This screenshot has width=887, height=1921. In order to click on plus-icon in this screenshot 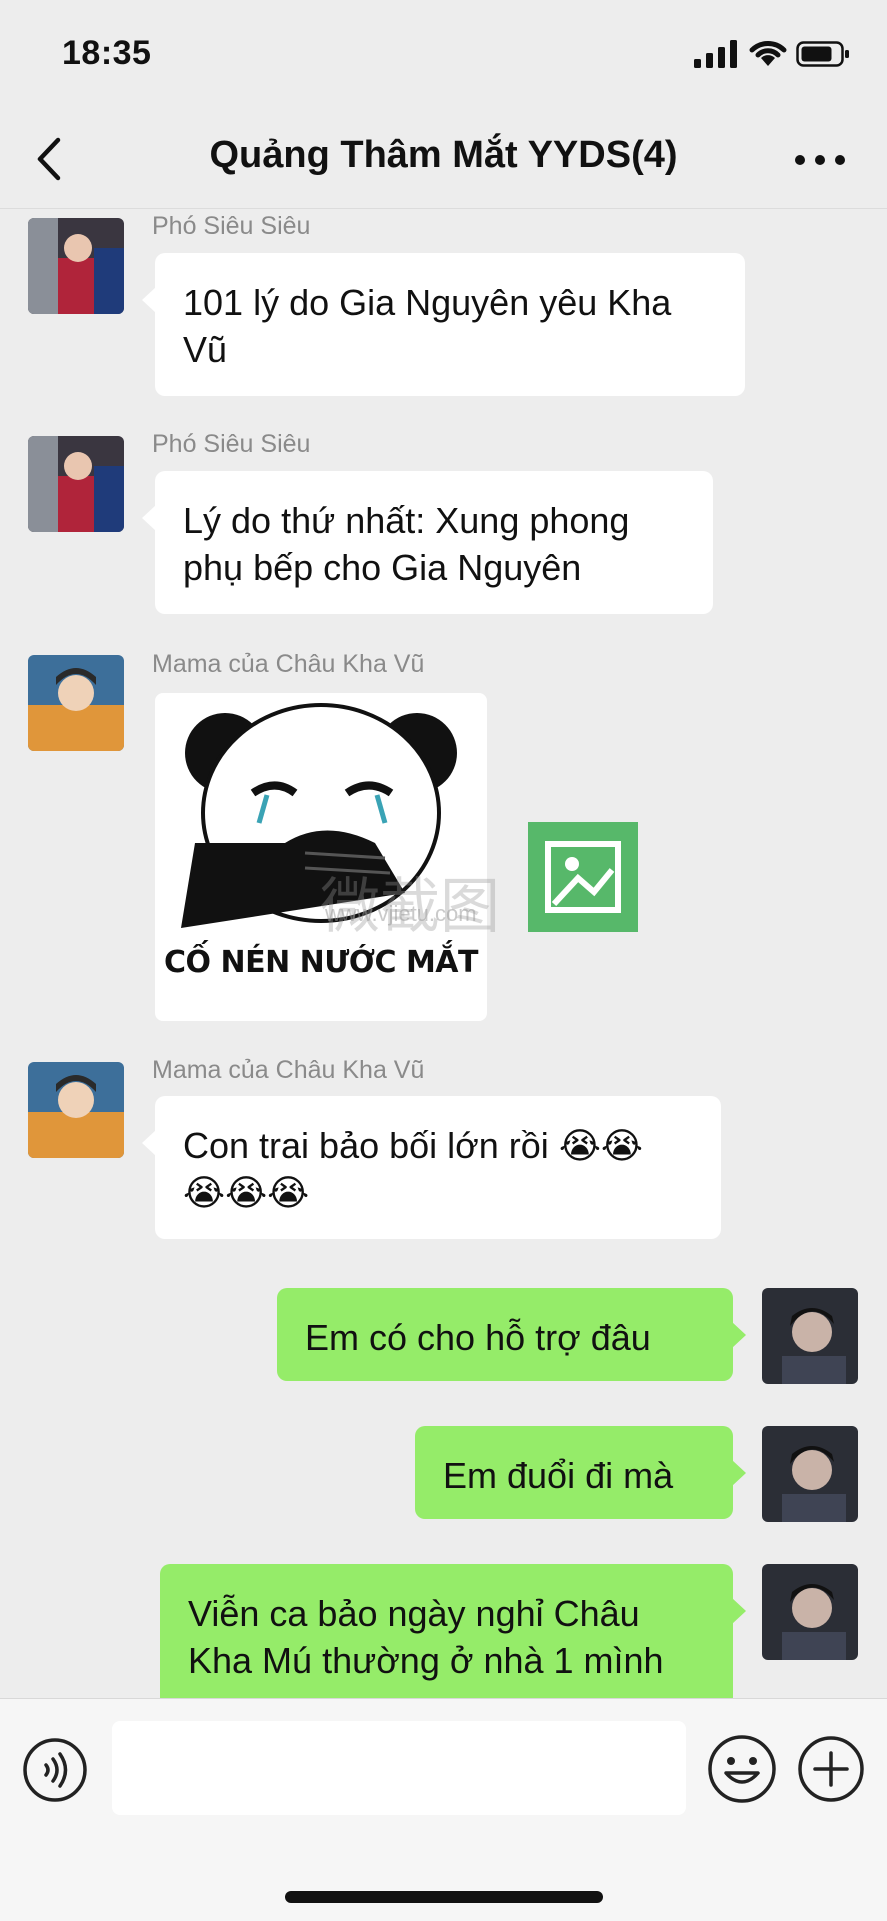, I will do `click(831, 1769)`.